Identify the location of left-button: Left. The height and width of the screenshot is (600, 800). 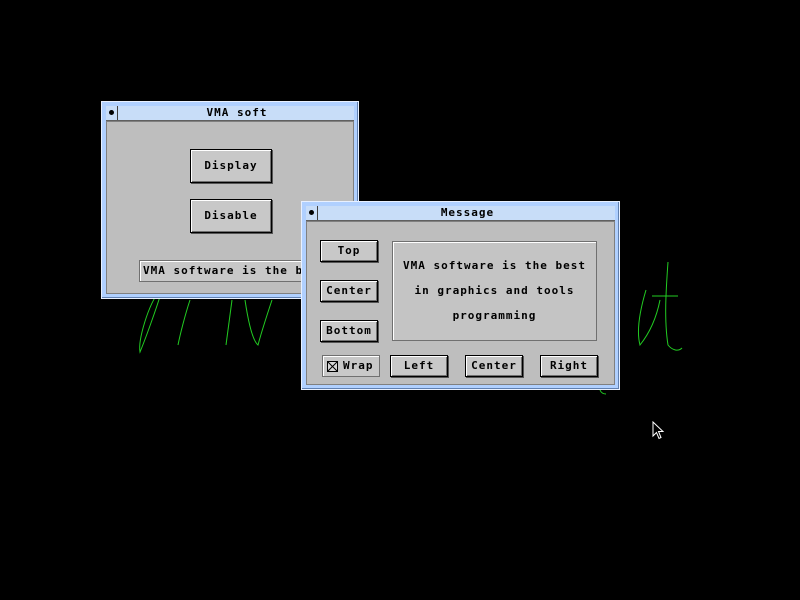
(419, 366).